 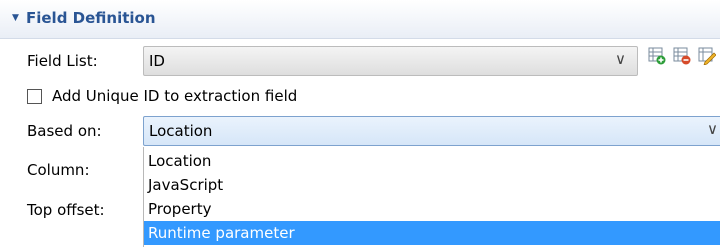 What do you see at coordinates (432, 209) in the screenshot?
I see `dropdown-option-property: Property` at bounding box center [432, 209].